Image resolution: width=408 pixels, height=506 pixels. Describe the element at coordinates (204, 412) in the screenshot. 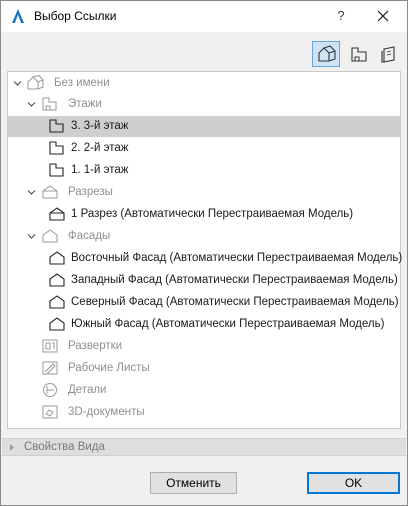

I see `tree-item-3d-documents: 3D-документы` at that location.